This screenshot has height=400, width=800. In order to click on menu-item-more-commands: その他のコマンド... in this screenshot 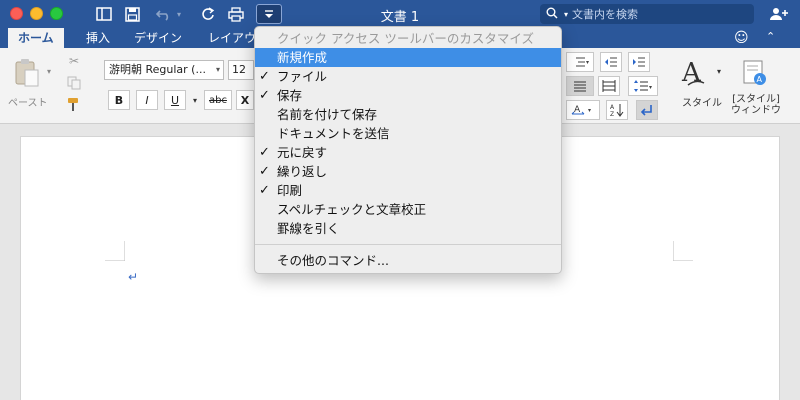, I will do `click(408, 260)`.